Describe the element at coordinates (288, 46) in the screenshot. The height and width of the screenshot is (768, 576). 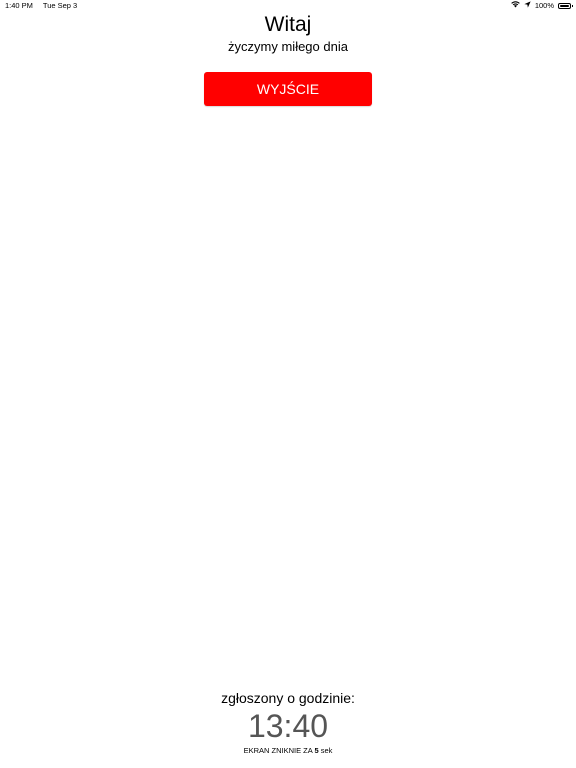
I see `page-subtitle: życzymy miłego dnia` at that location.